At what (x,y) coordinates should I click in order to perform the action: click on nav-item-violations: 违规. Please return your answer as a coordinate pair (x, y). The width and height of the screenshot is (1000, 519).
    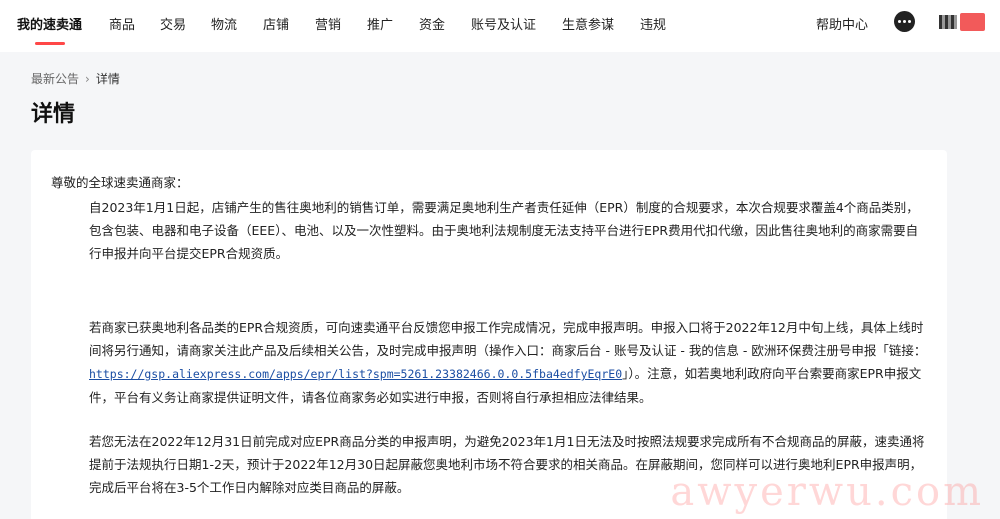
    Looking at the image, I should click on (653, 23).